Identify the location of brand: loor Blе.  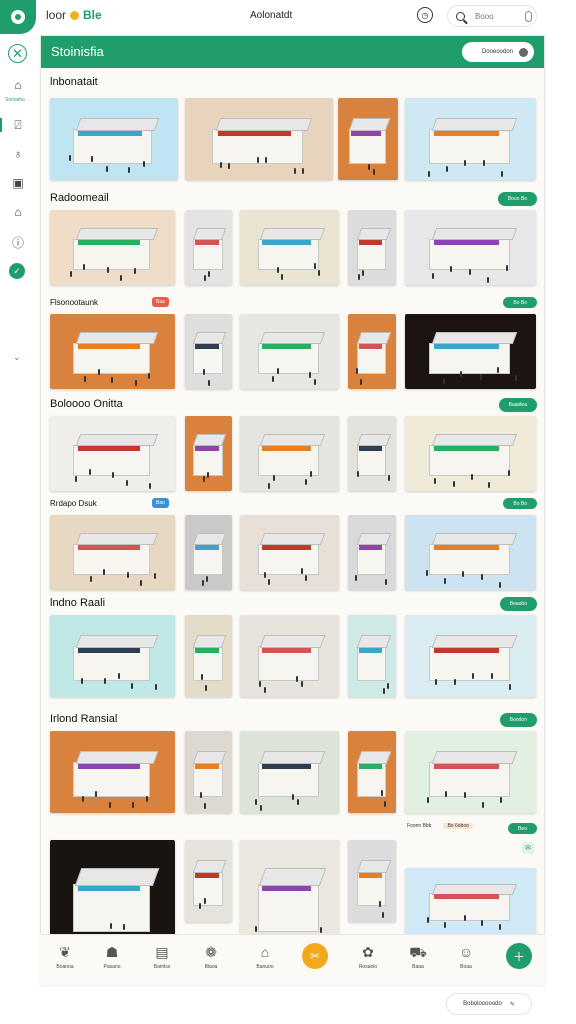
(74, 15).